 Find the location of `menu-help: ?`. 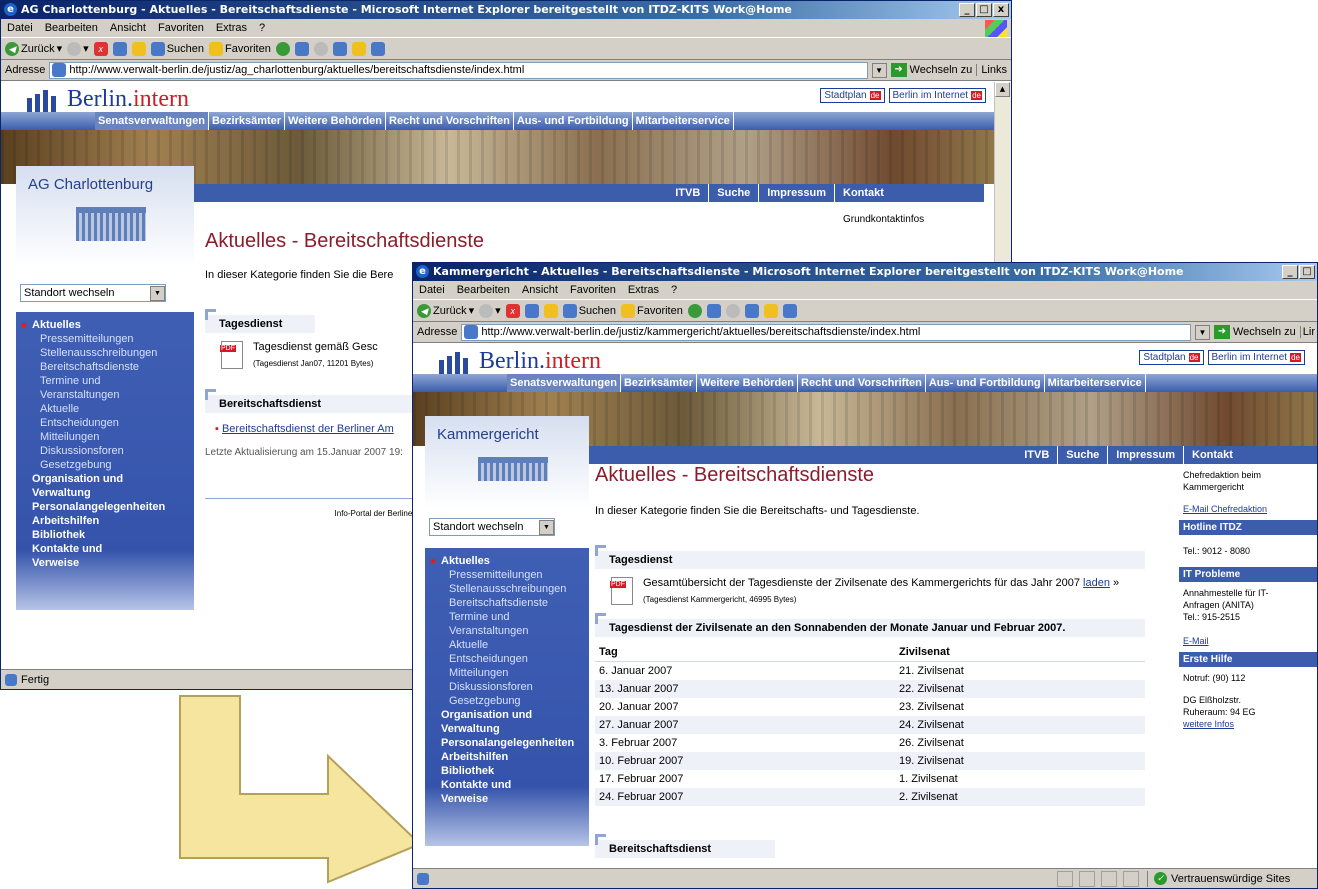

menu-help: ? is located at coordinates (674, 290).